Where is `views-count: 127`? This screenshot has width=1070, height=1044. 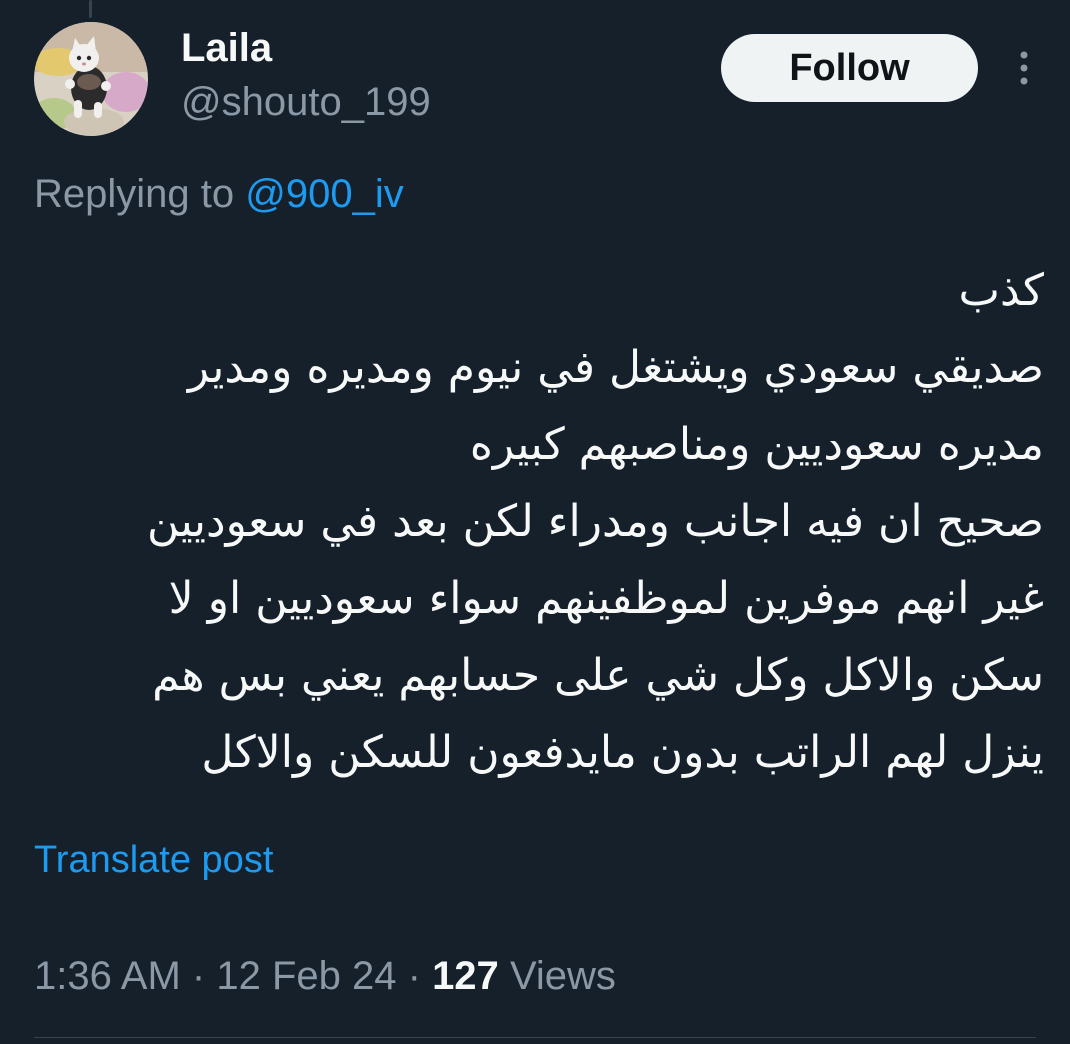
views-count: 127 is located at coordinates (465, 976).